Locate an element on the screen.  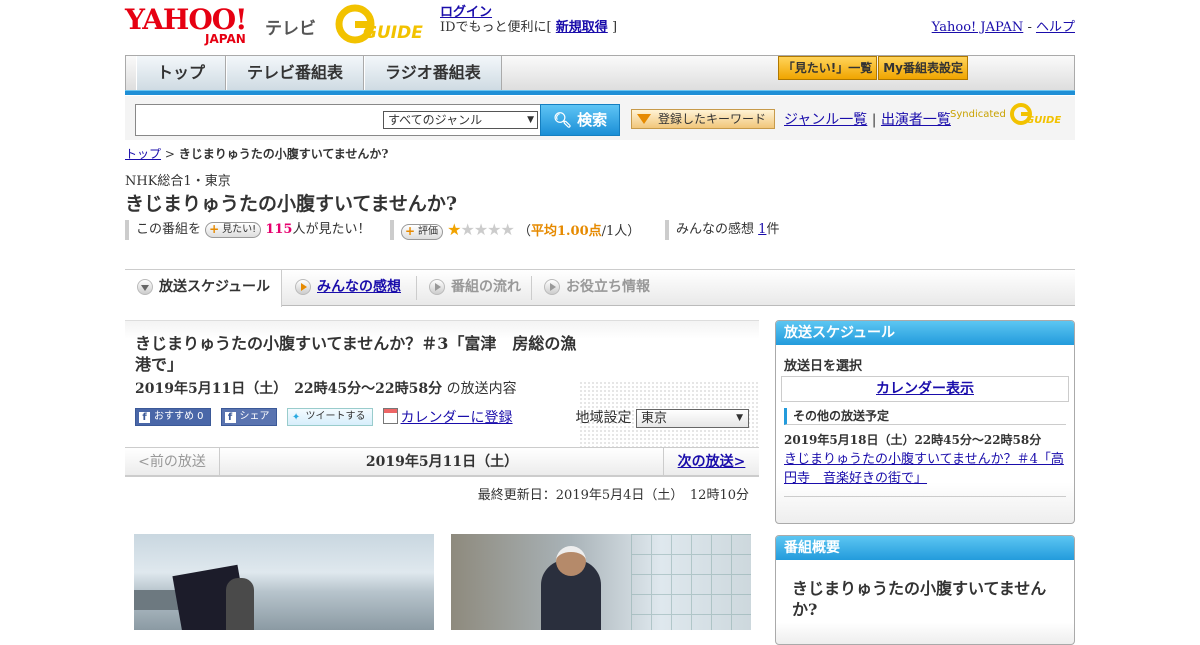
star-icon: ★ is located at coordinates (454, 229).